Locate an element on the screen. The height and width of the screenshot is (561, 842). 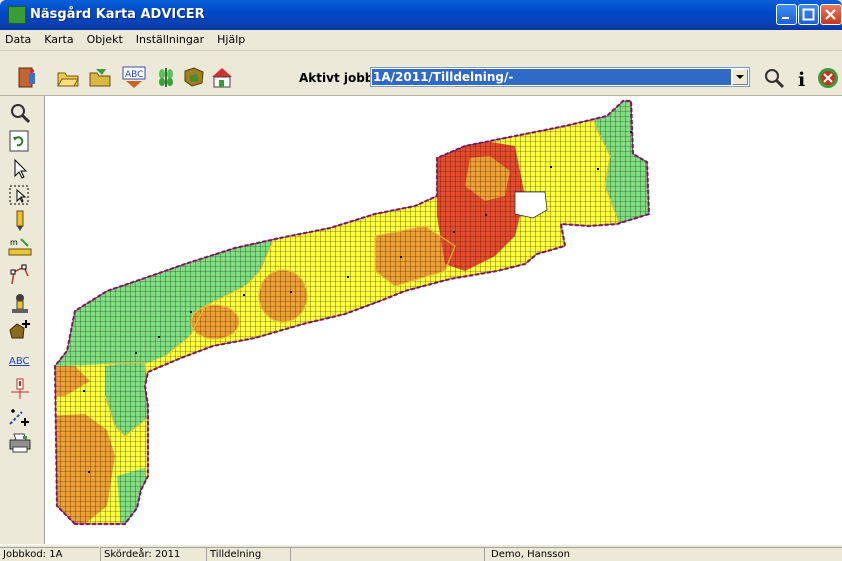
toolbar: ABC Aktivt jobb 1A/2011/Tilldelning/- i is located at coordinates (421, 73).